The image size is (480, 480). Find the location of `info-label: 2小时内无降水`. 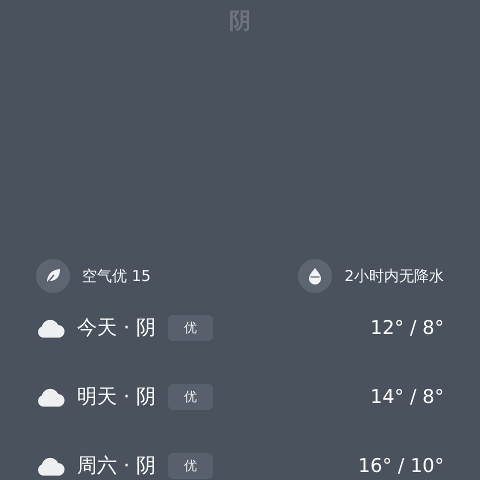

info-label: 2小时内无降水 is located at coordinates (394, 276).